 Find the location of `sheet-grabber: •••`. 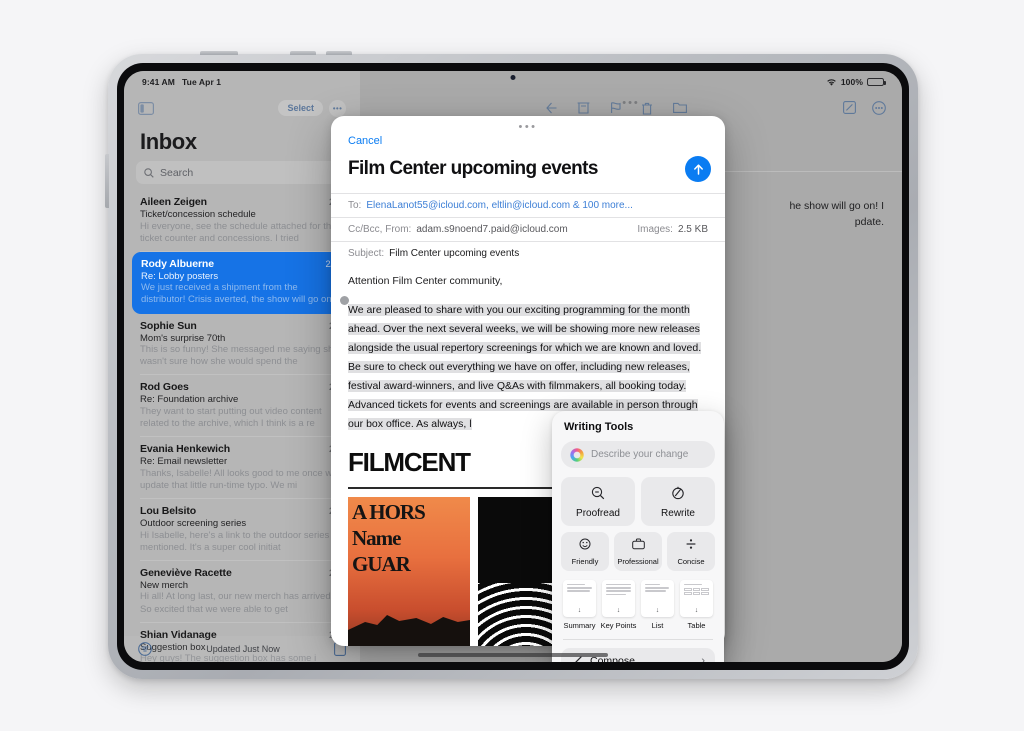

sheet-grabber: ••• is located at coordinates (528, 124).